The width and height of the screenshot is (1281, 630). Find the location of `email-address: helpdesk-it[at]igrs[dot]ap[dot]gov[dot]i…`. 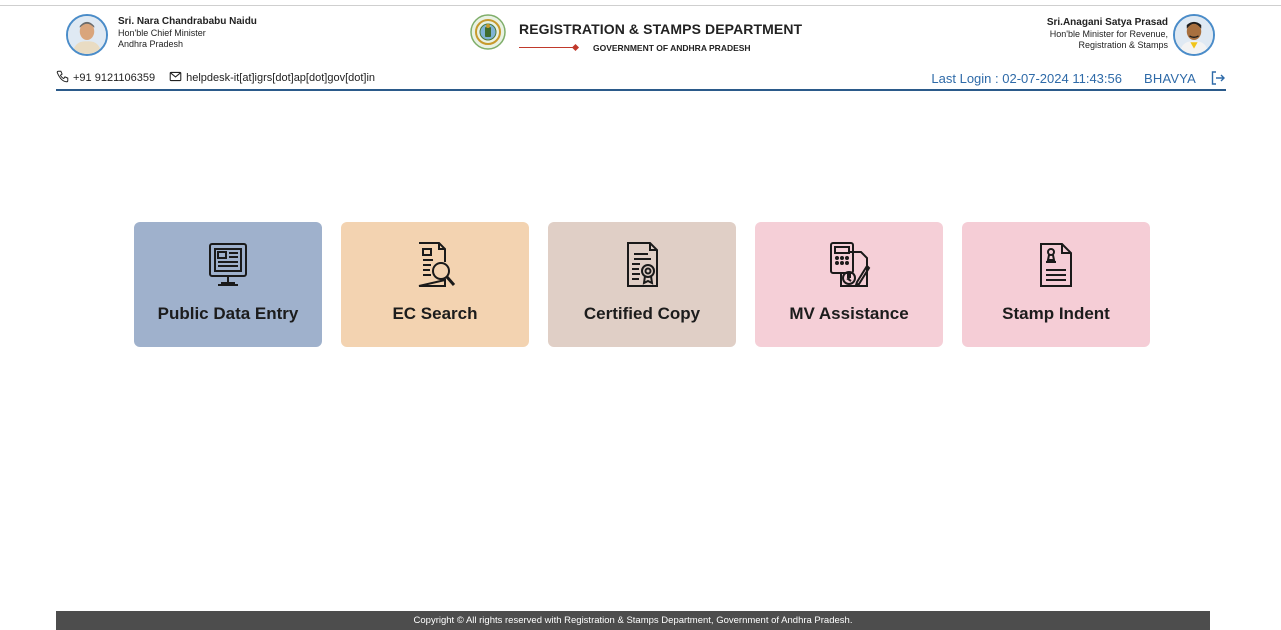

email-address: helpdesk-it[at]igrs[dot]ap[dot]gov[dot]i… is located at coordinates (281, 78).